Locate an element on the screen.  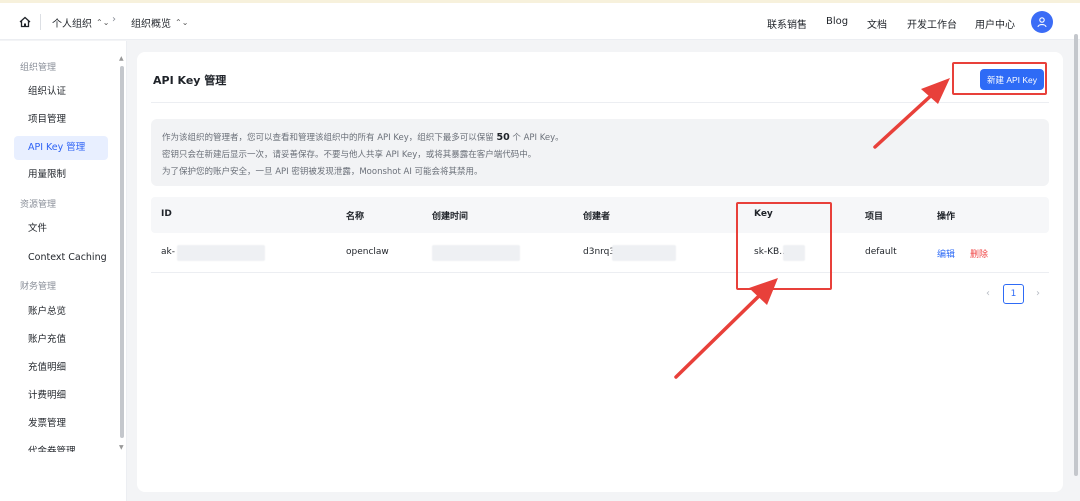
edit-link: 编辑 is located at coordinates (946, 253).